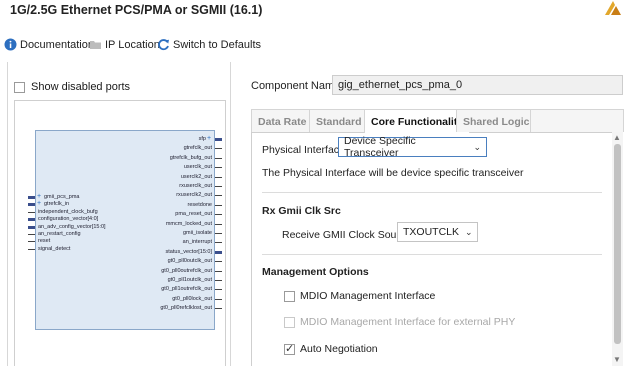 Image resolution: width=631 pixels, height=366 pixels. Describe the element at coordinates (417, 121) in the screenshot. I see `tab-core-functionality: Core Functionality` at that location.